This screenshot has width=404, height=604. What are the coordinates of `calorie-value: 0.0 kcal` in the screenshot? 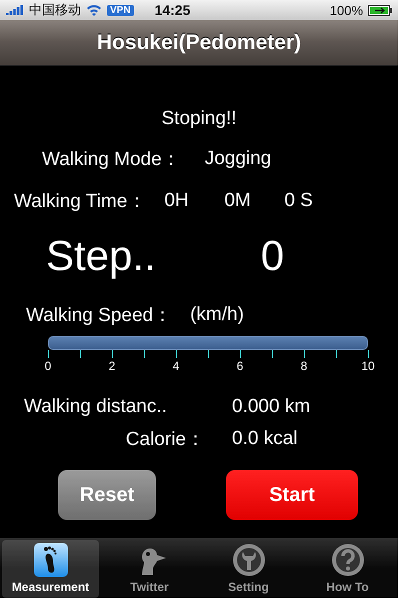 It's located at (265, 439).